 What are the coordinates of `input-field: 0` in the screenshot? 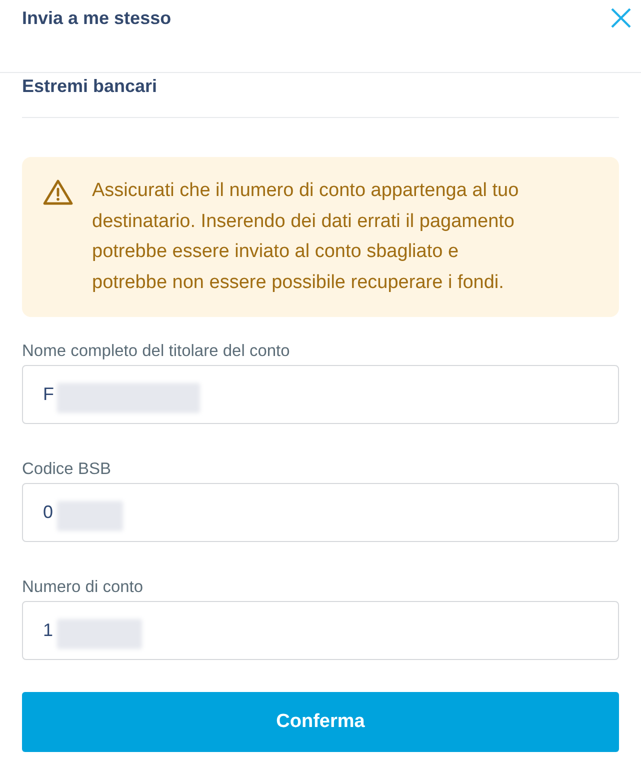 It's located at (320, 512).